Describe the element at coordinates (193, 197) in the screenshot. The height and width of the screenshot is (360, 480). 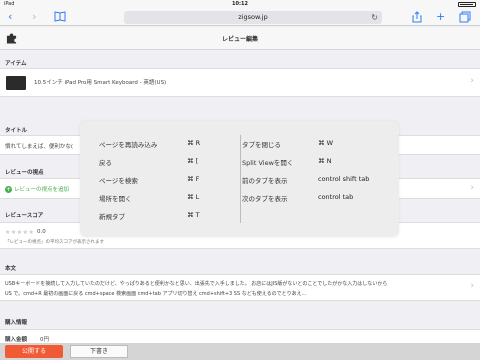
I see `shortcut-key: ⌘ L` at that location.